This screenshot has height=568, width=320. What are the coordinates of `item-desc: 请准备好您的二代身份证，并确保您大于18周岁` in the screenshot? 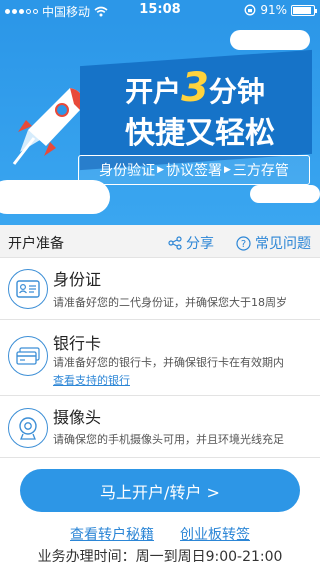 It's located at (170, 302).